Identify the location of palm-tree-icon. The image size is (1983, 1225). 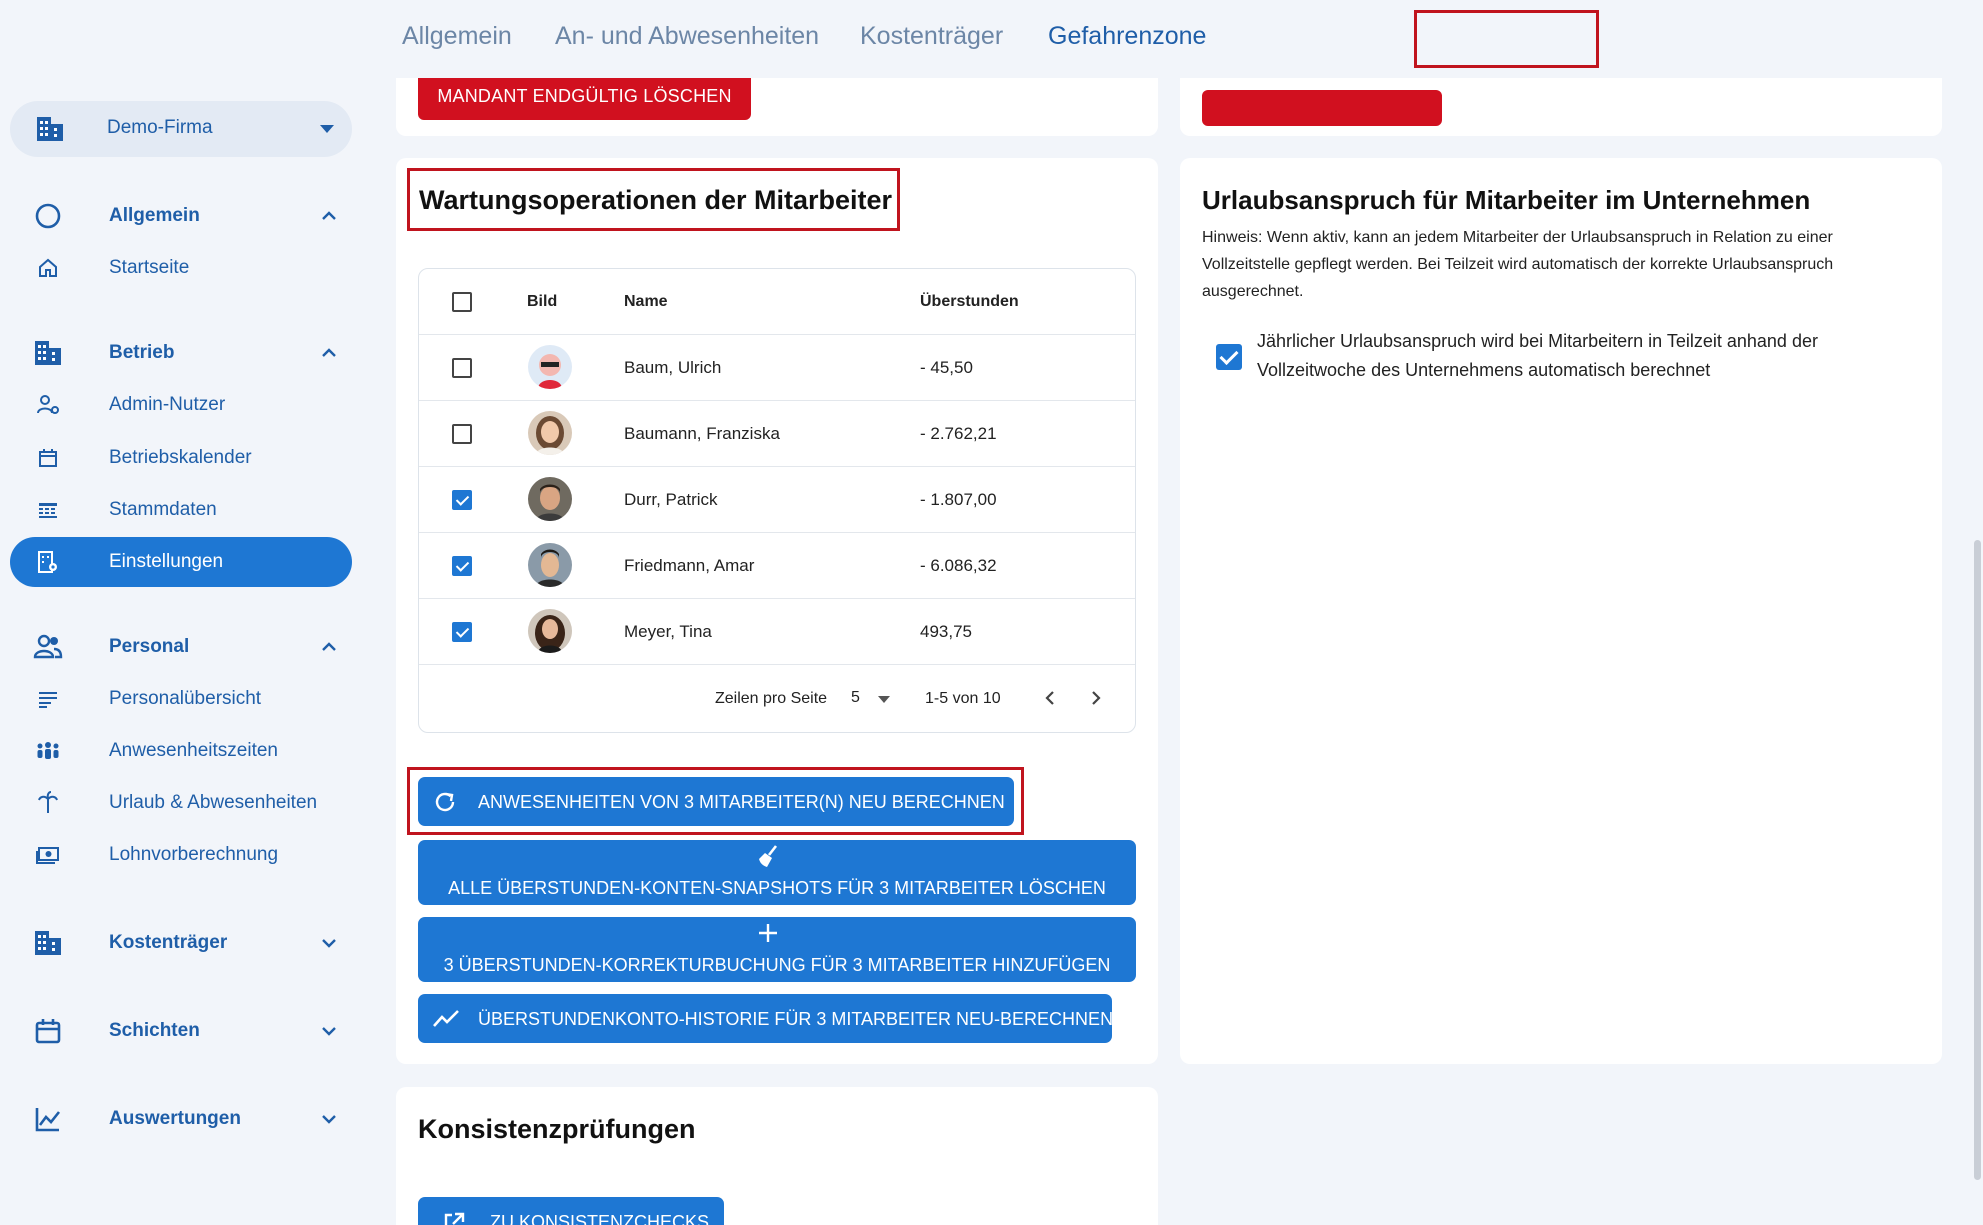
(48, 803).